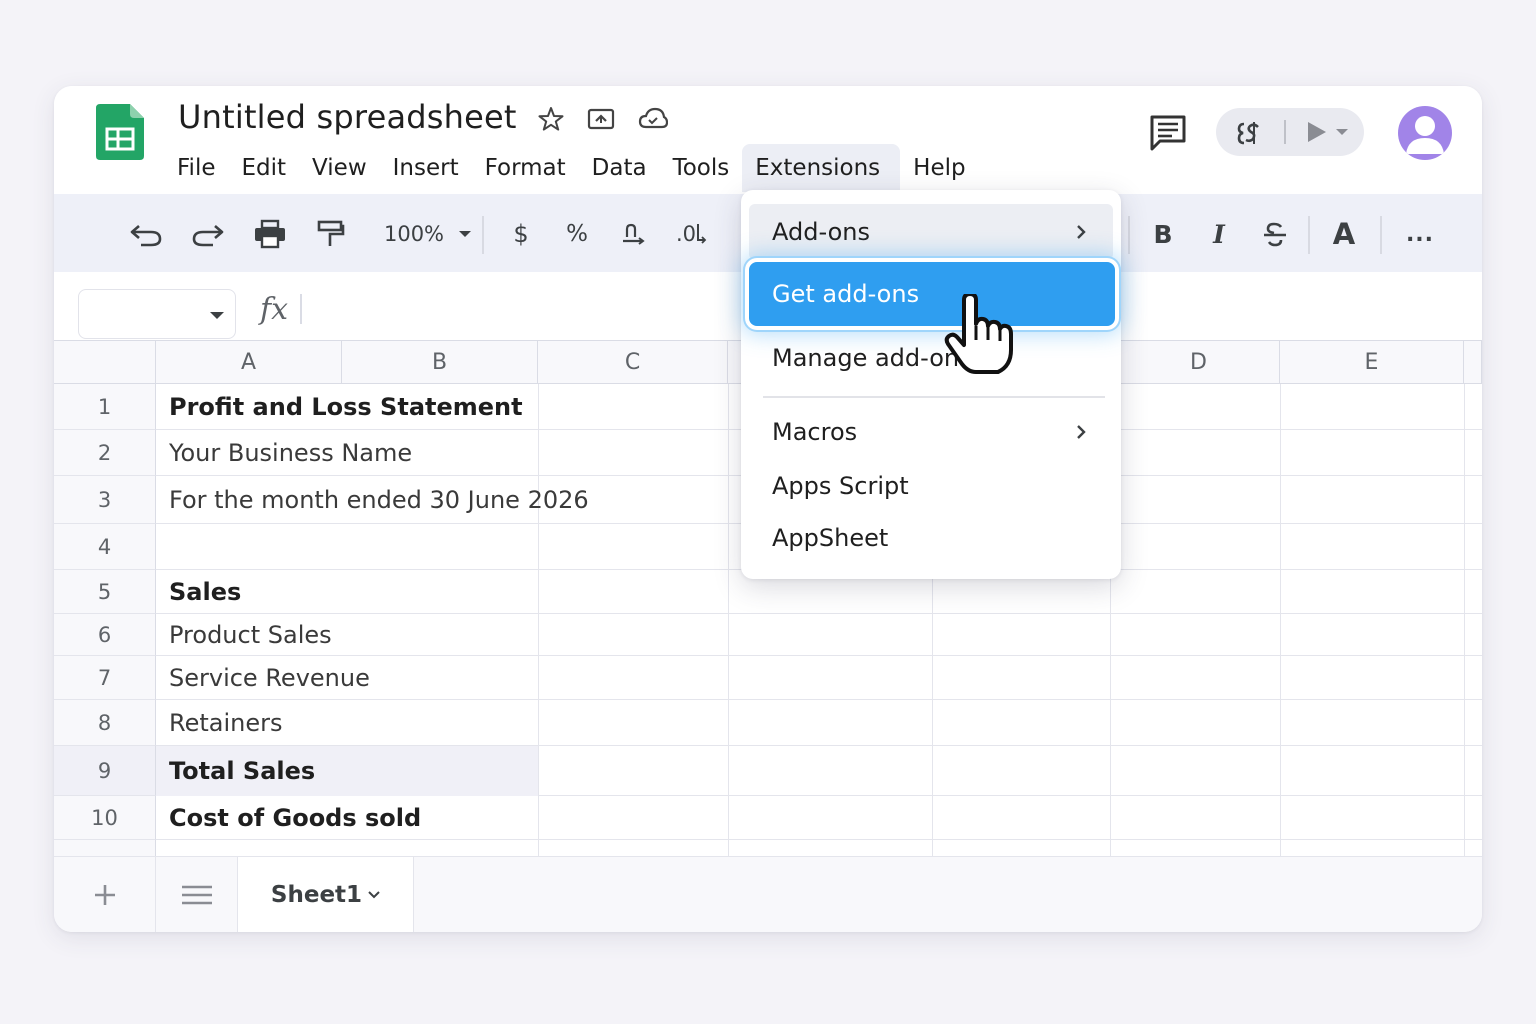 This screenshot has width=1536, height=1024. Describe the element at coordinates (105, 547) in the screenshot. I see `row-header: 4` at that location.